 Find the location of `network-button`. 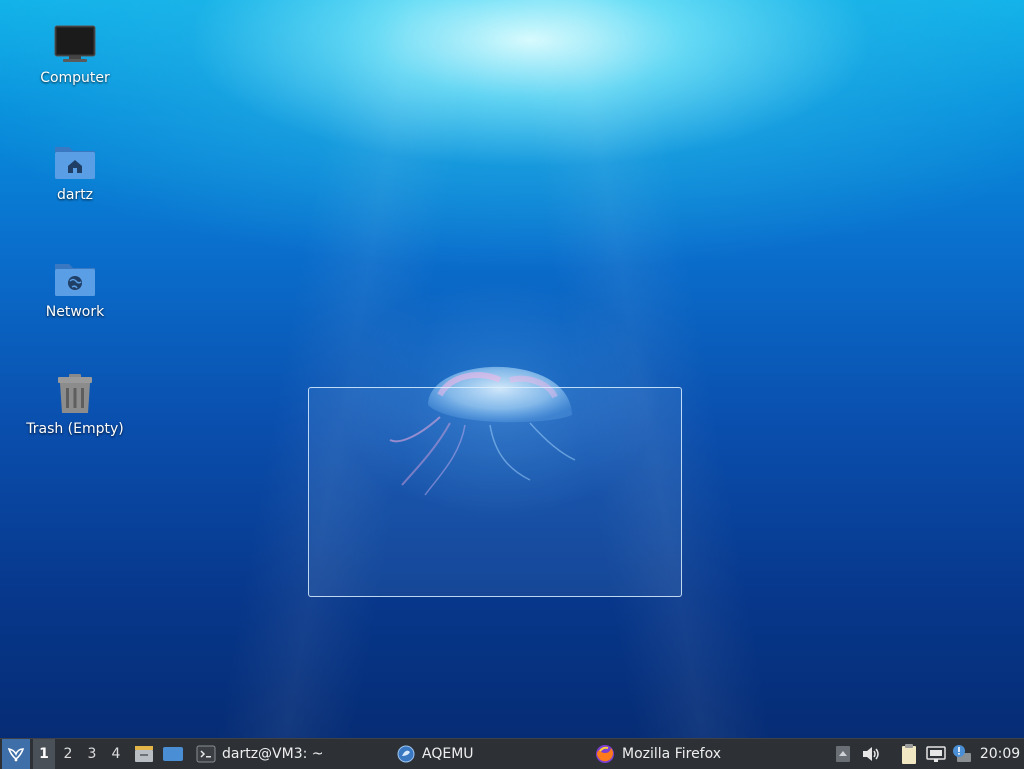

network-button is located at coordinates (936, 754).